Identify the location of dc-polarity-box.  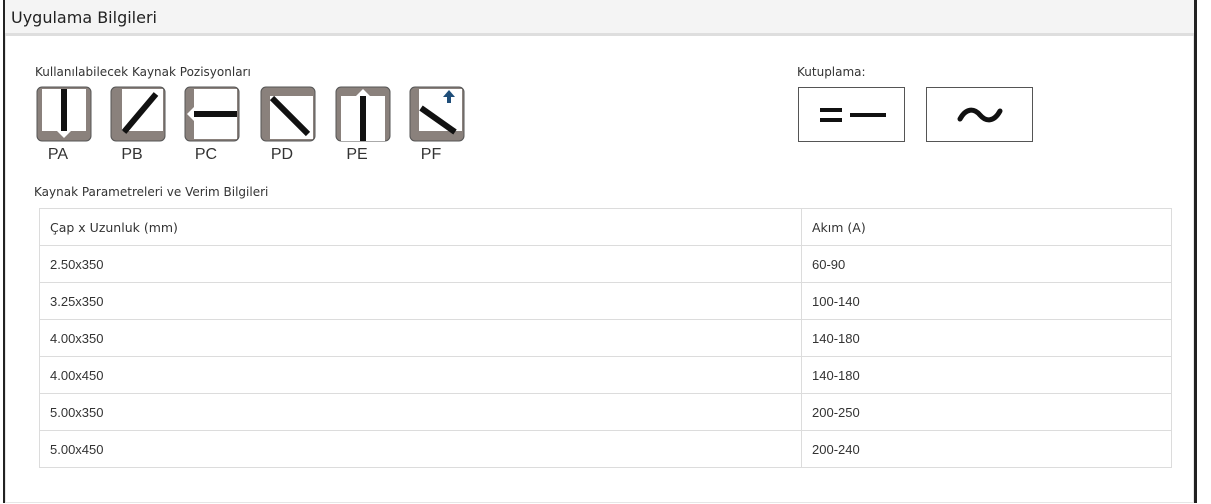
(851, 114).